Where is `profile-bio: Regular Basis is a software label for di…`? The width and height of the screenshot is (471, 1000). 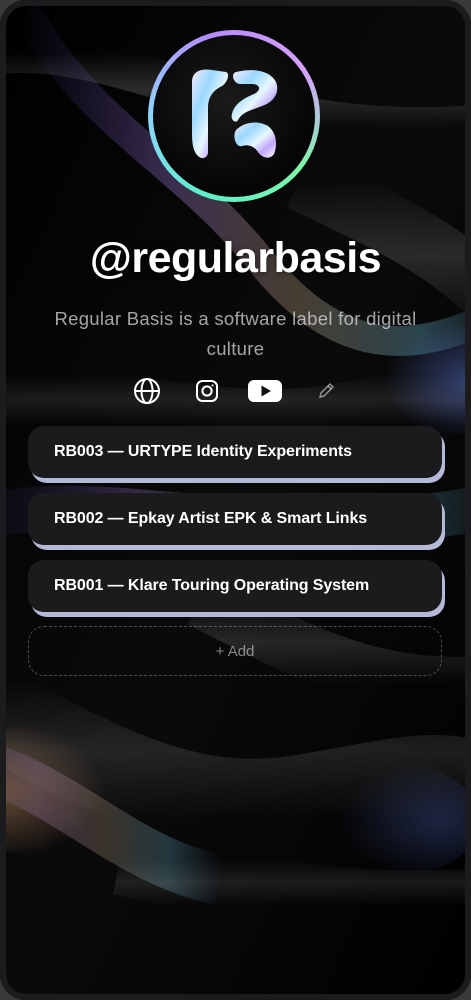
profile-bio: Regular Basis is a software label for di… is located at coordinates (235, 333).